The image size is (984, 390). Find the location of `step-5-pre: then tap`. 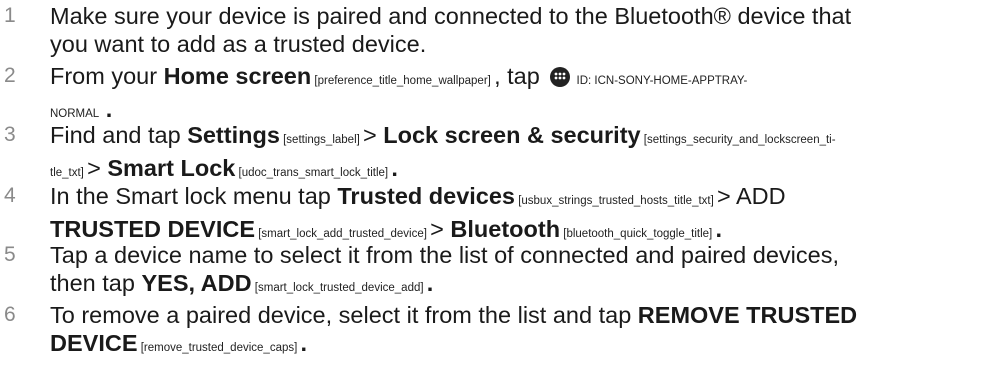

step-5-pre: then tap is located at coordinates (96, 283).